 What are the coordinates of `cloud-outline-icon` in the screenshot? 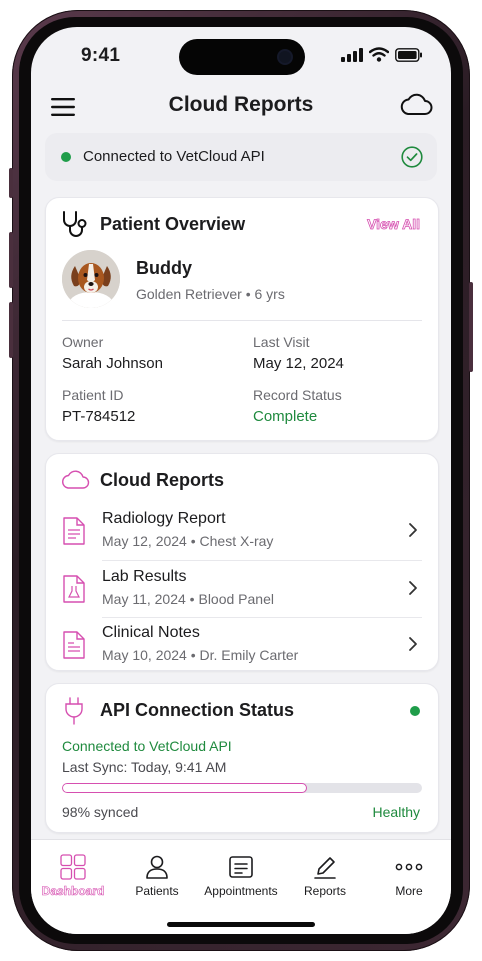 It's located at (76, 479).